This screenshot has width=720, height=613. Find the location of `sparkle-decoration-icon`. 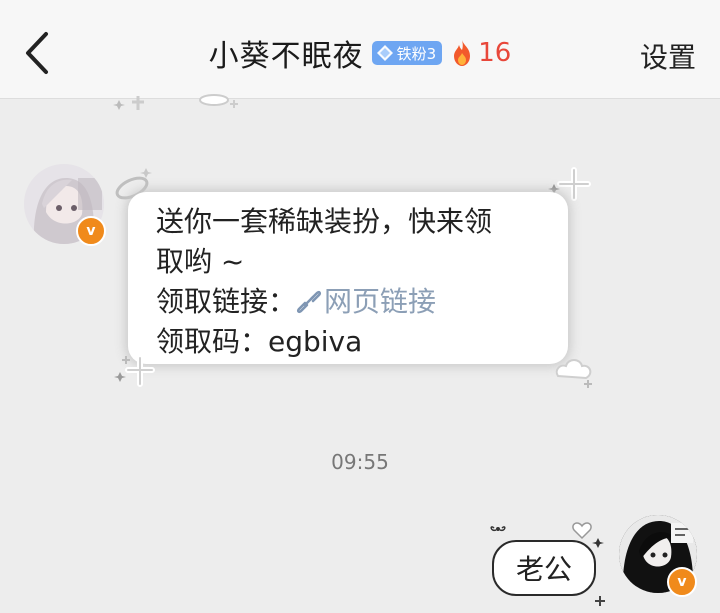

sparkle-decoration-icon is located at coordinates (175, 102).